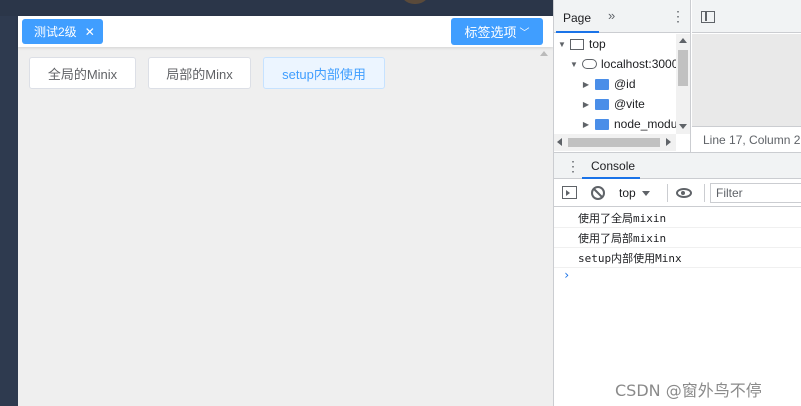 The height and width of the screenshot is (406, 801). I want to click on console-prompt-icon: ›, so click(566, 275).